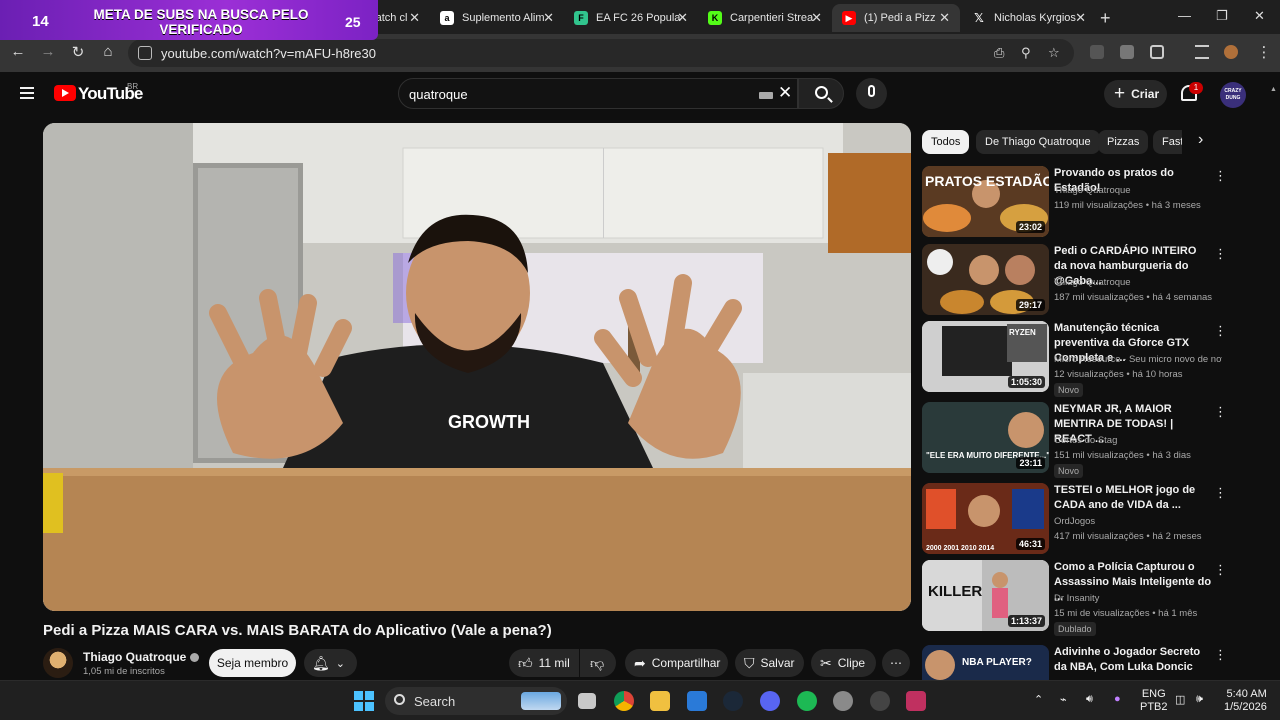 Image resolution: width=1280 pixels, height=720 pixels. Describe the element at coordinates (785, 93) in the screenshot. I see `clear-search-icon: ✕` at that location.